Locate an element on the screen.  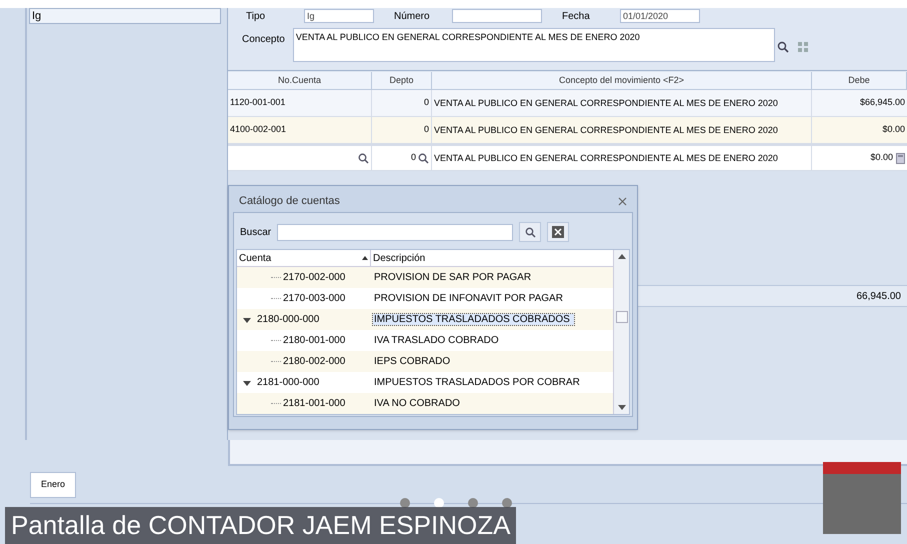
search-label: Buscar is located at coordinates (256, 233).